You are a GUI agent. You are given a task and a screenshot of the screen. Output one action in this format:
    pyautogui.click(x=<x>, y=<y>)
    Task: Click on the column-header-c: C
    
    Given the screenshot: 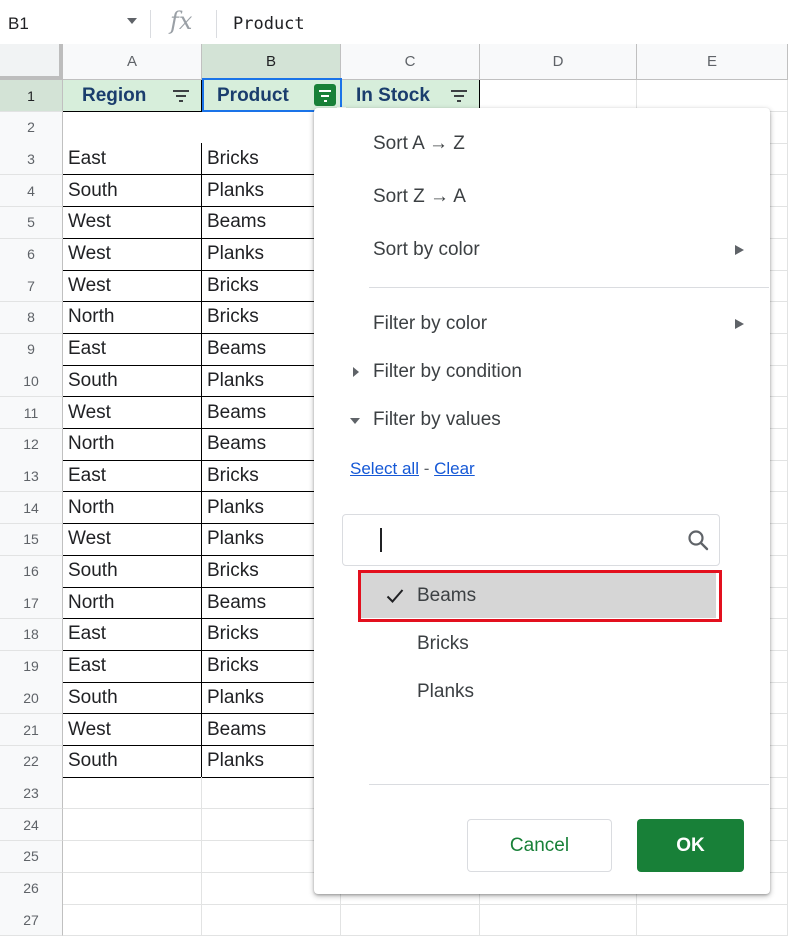 What is the action you would take?
    pyautogui.click(x=410, y=62)
    